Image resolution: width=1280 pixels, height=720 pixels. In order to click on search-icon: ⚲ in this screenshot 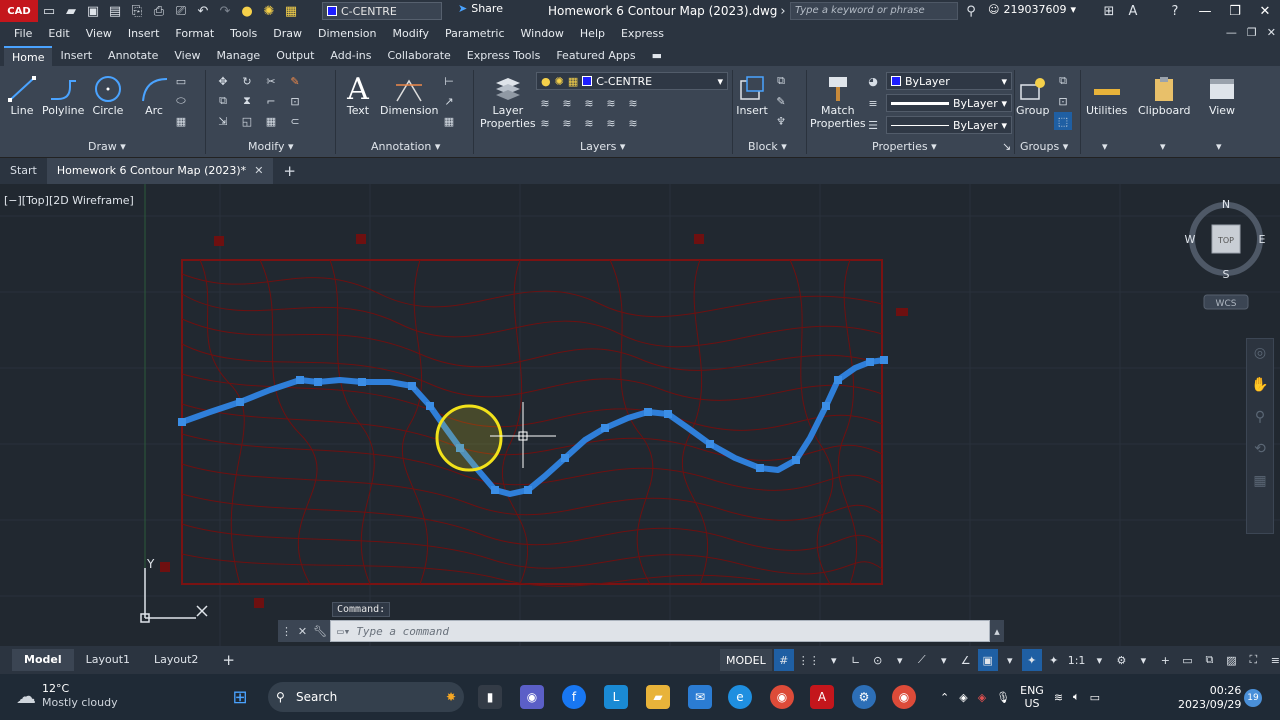, I will do `click(971, 11)`.